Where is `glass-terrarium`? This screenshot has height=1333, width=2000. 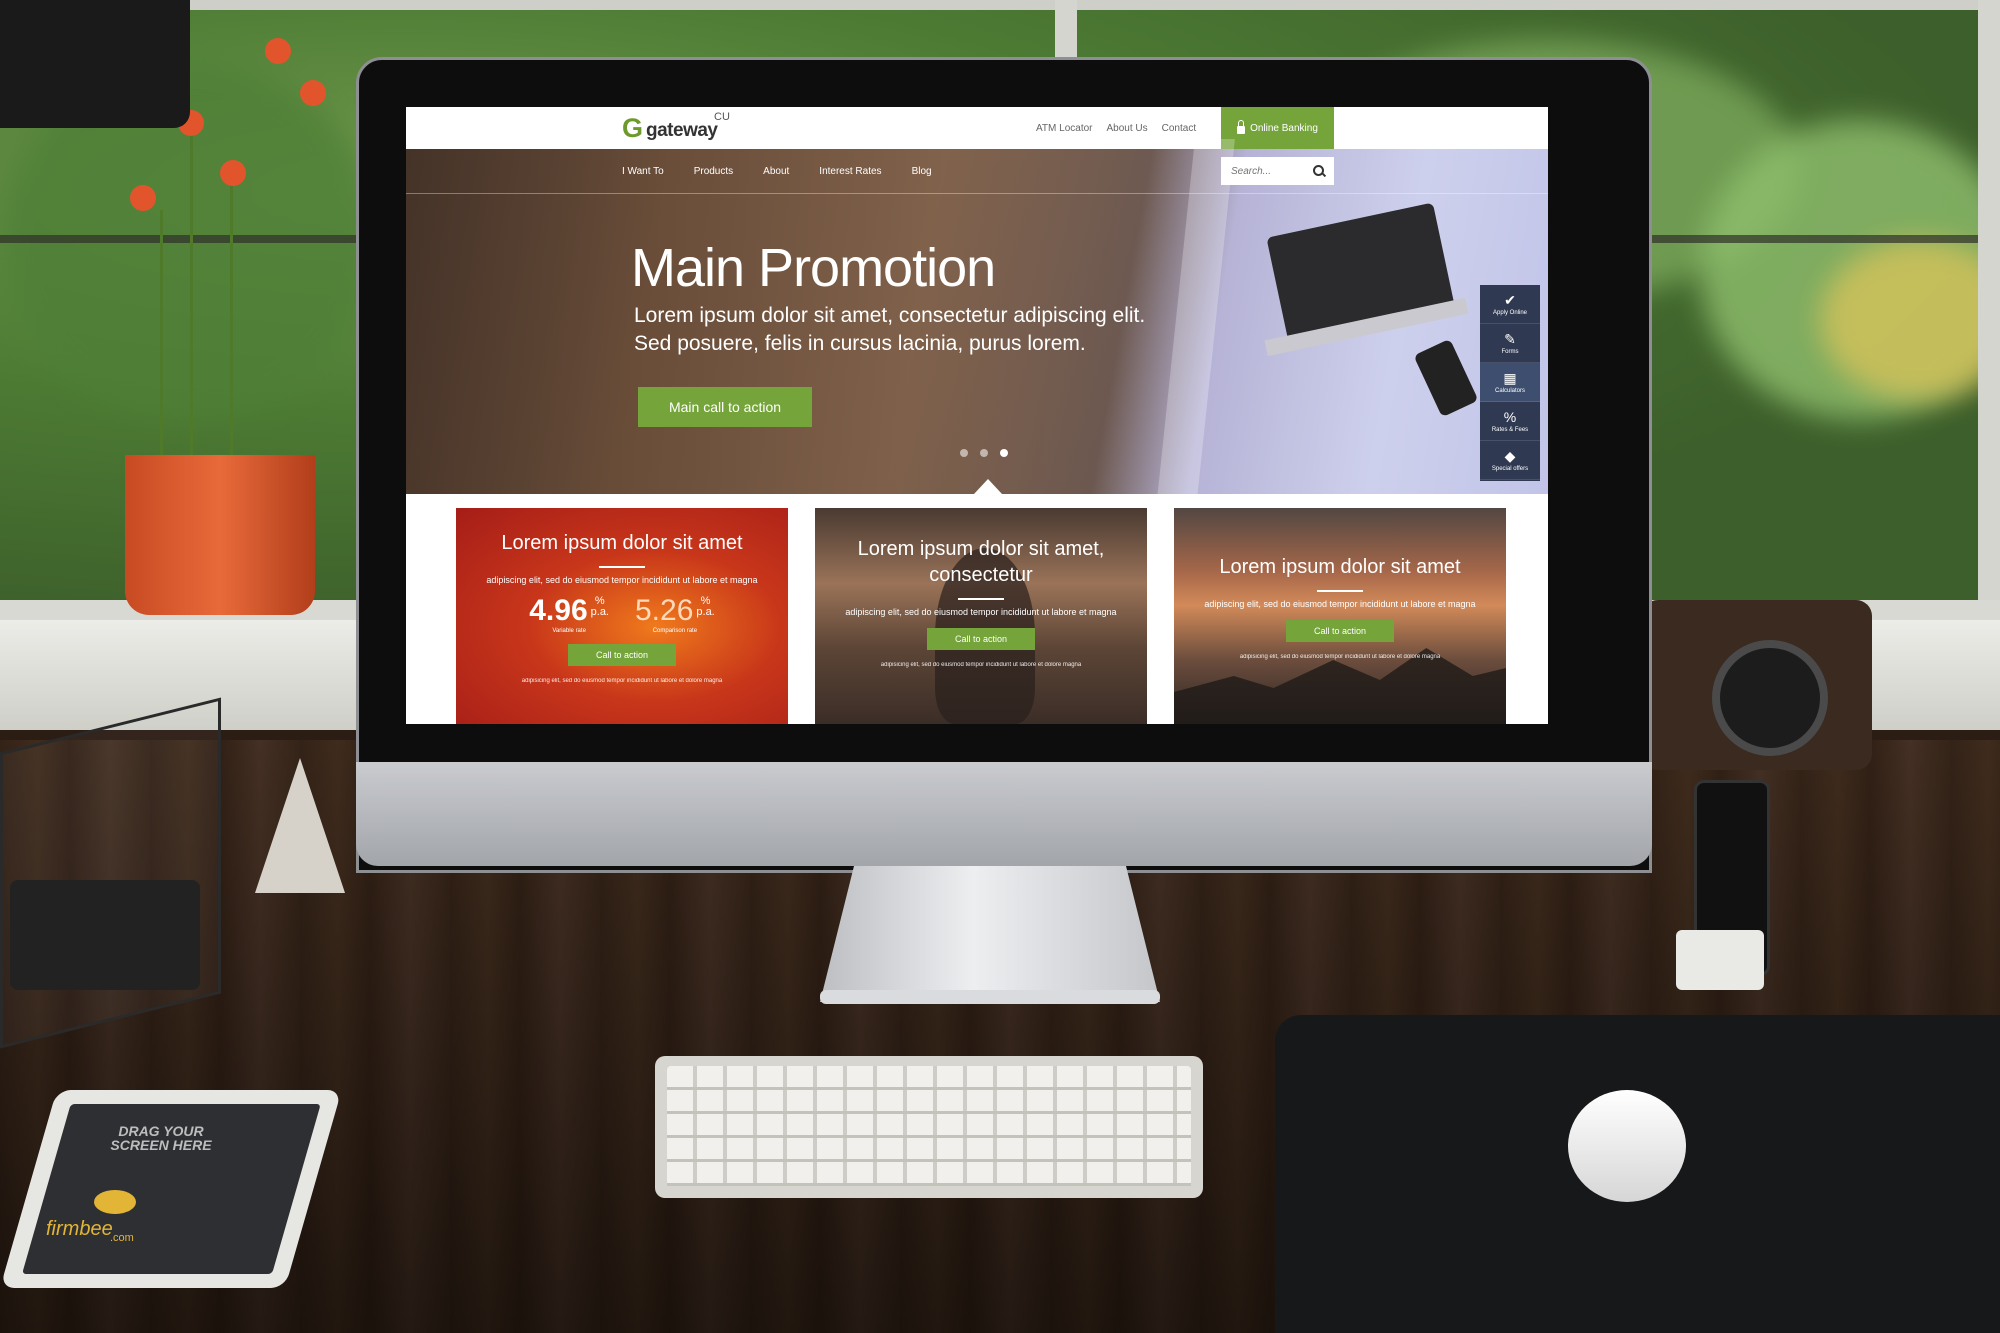 glass-terrarium is located at coordinates (110, 873).